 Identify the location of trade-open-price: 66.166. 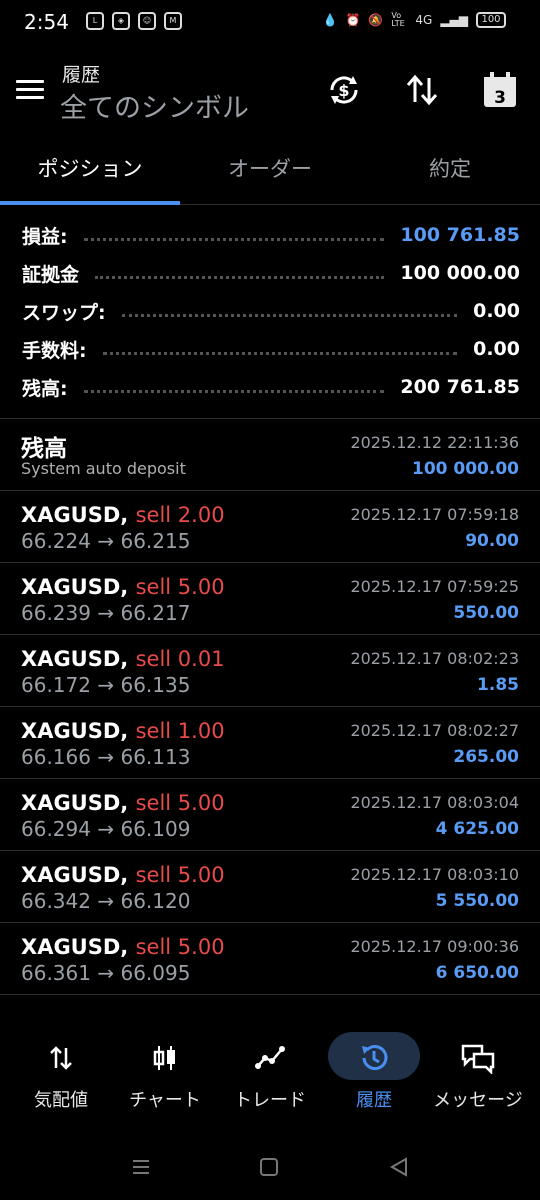
(56, 757).